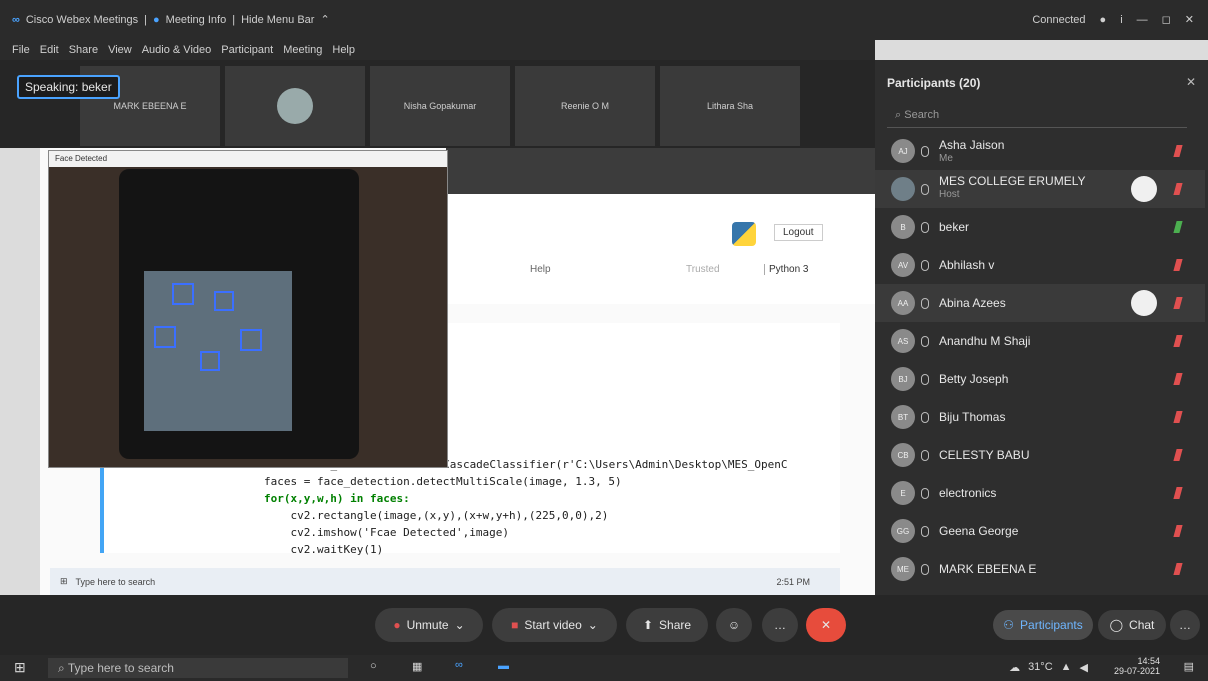 This screenshot has height=681, width=1208. What do you see at coordinates (1040, 189) in the screenshot?
I see `participant-row: MES COLLEGE ERUMELY Host` at bounding box center [1040, 189].